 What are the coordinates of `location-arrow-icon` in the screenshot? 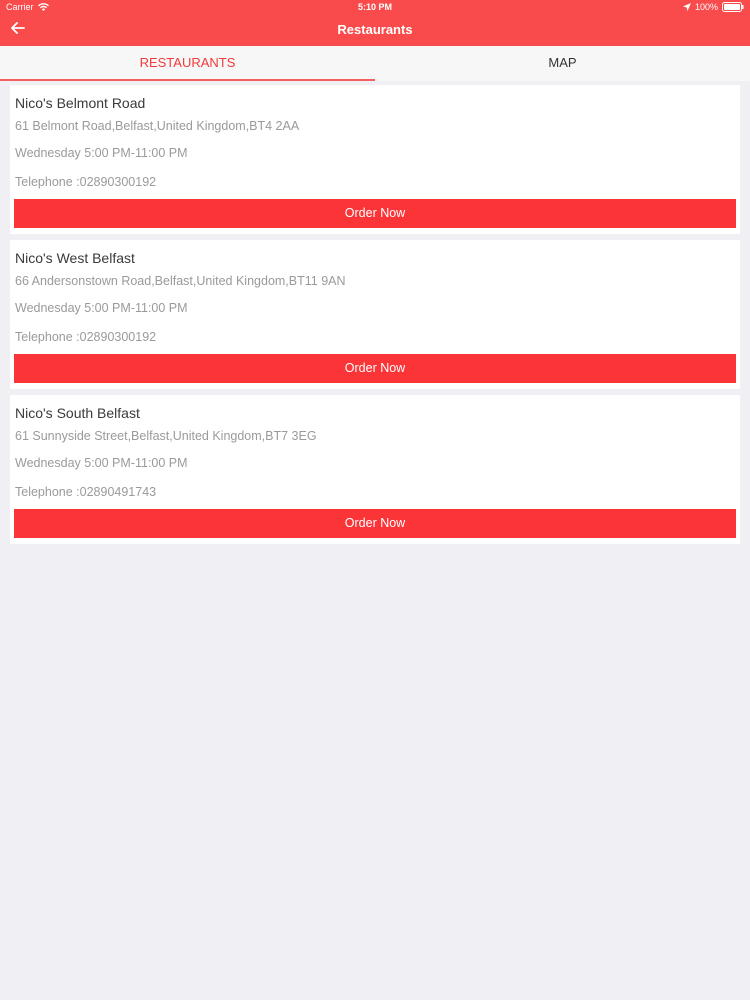 It's located at (686, 7).